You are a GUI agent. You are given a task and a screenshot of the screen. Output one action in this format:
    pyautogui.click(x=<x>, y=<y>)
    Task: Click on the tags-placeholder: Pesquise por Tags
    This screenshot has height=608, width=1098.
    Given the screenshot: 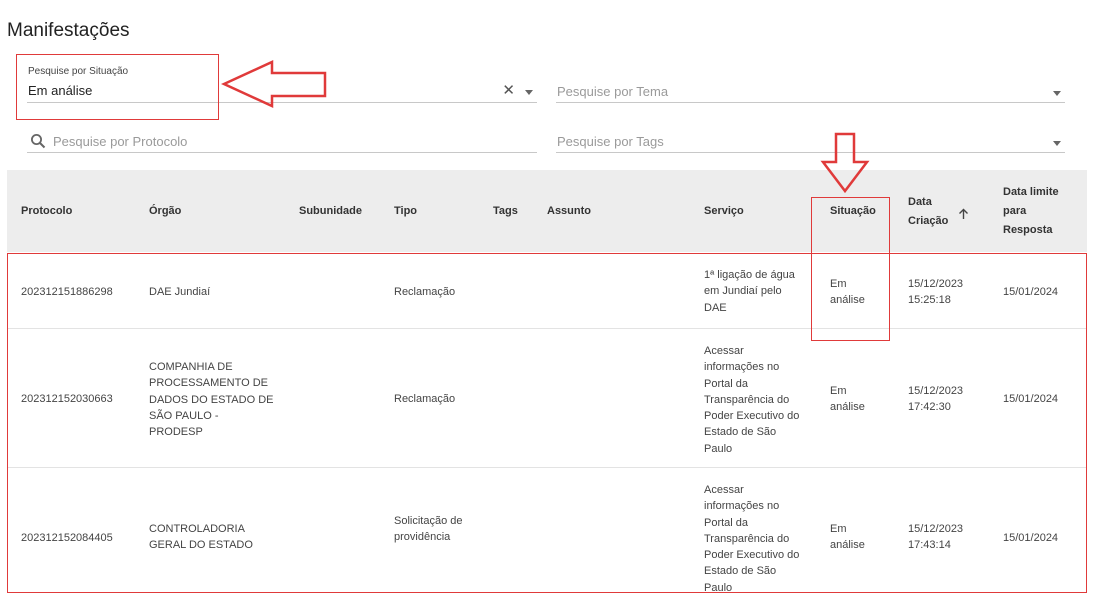 What is the action you would take?
    pyautogui.click(x=610, y=141)
    